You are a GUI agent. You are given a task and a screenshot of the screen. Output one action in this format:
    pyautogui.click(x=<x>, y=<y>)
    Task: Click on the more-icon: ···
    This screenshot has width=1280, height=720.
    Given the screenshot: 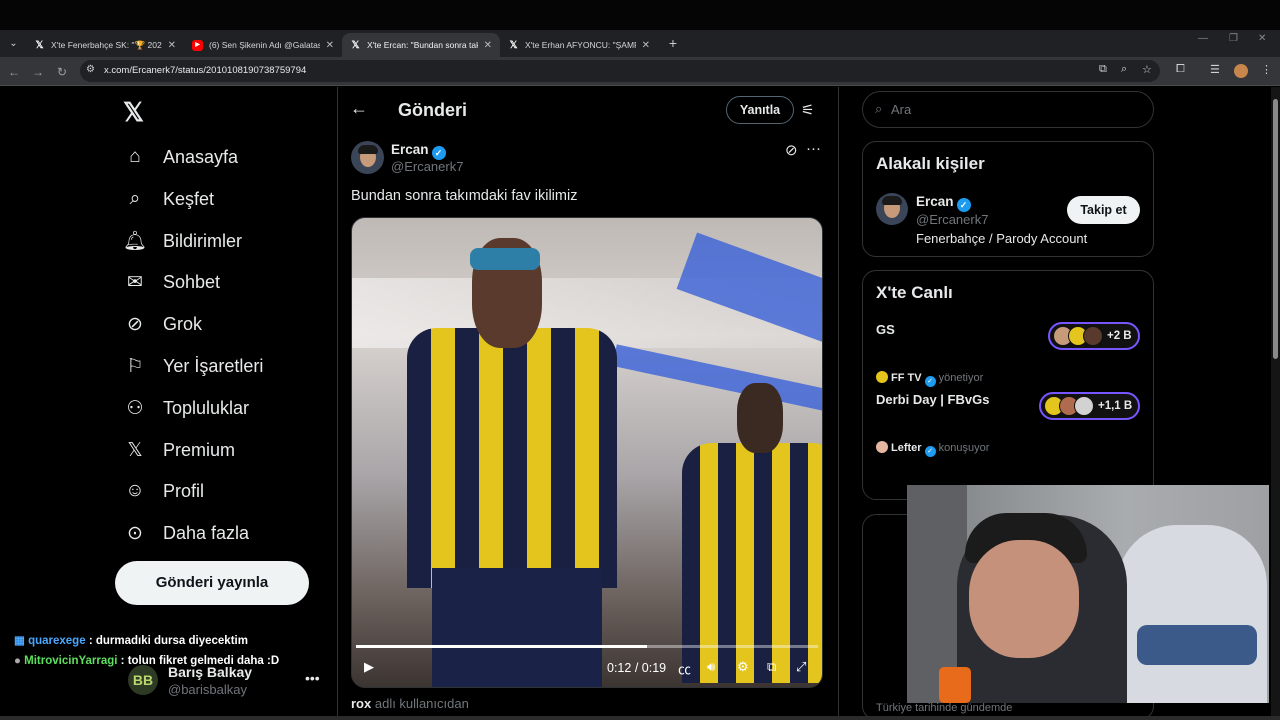 What is the action you would take?
    pyautogui.click(x=813, y=148)
    